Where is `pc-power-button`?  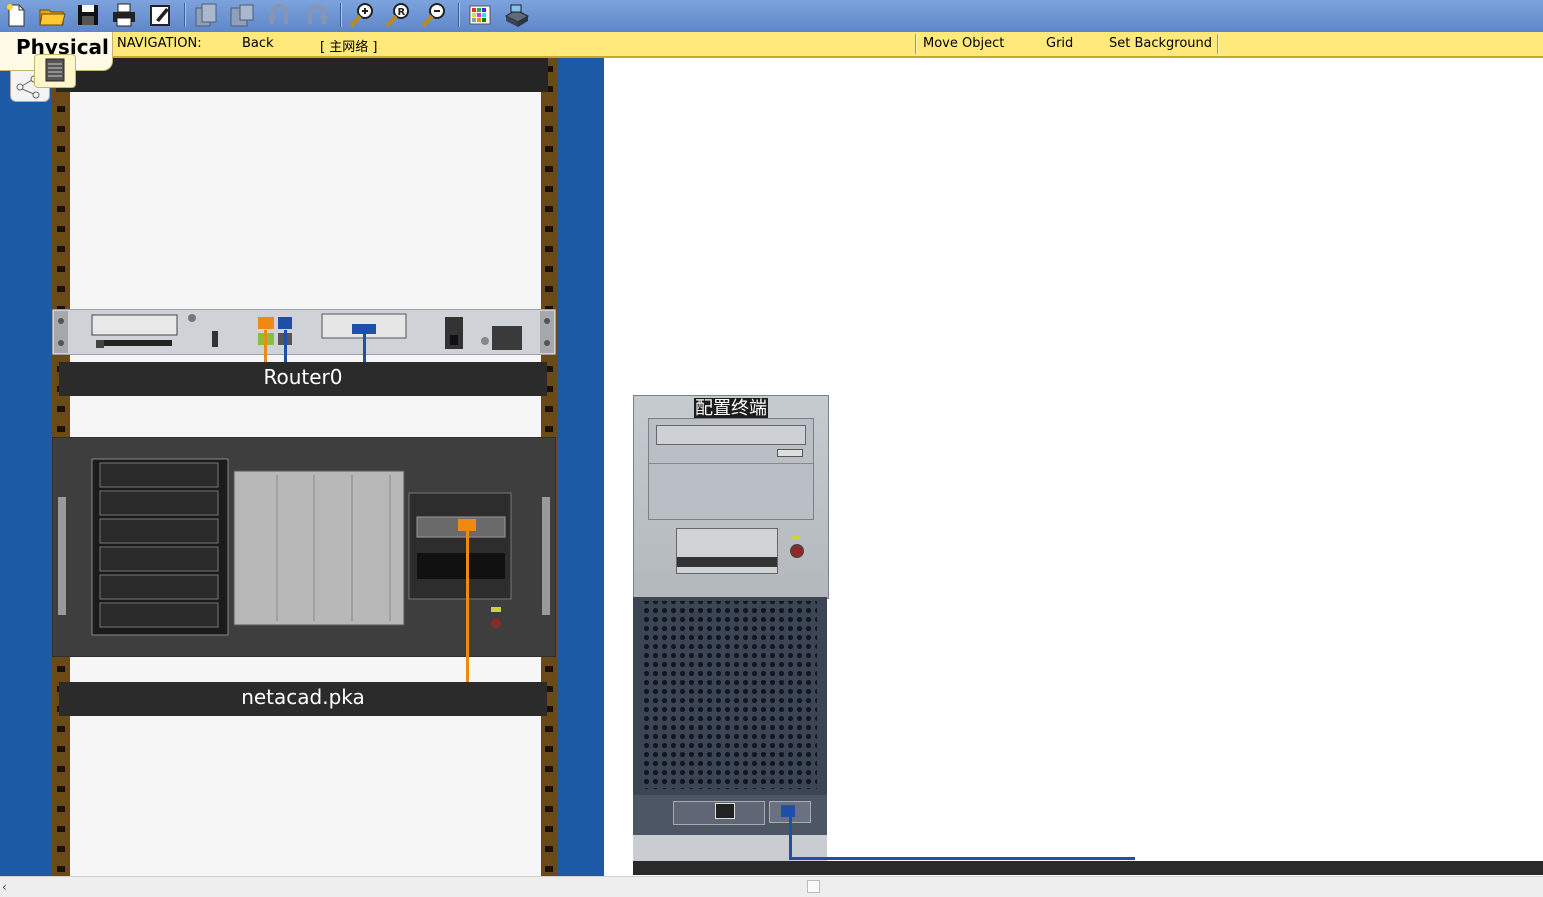 pc-power-button is located at coordinates (797, 551).